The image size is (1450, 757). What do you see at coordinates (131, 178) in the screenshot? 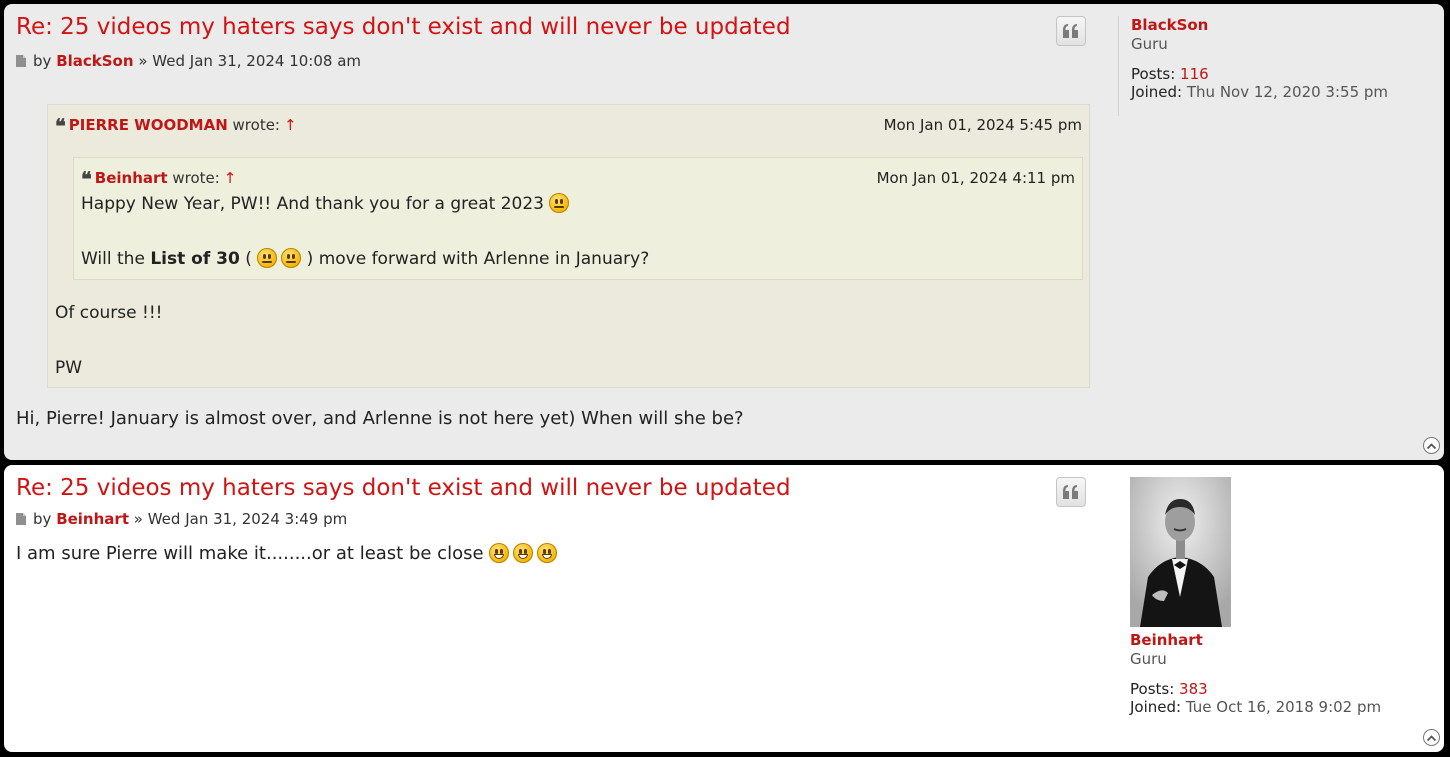
I see `nested-quote-author-link: Beinhart` at bounding box center [131, 178].